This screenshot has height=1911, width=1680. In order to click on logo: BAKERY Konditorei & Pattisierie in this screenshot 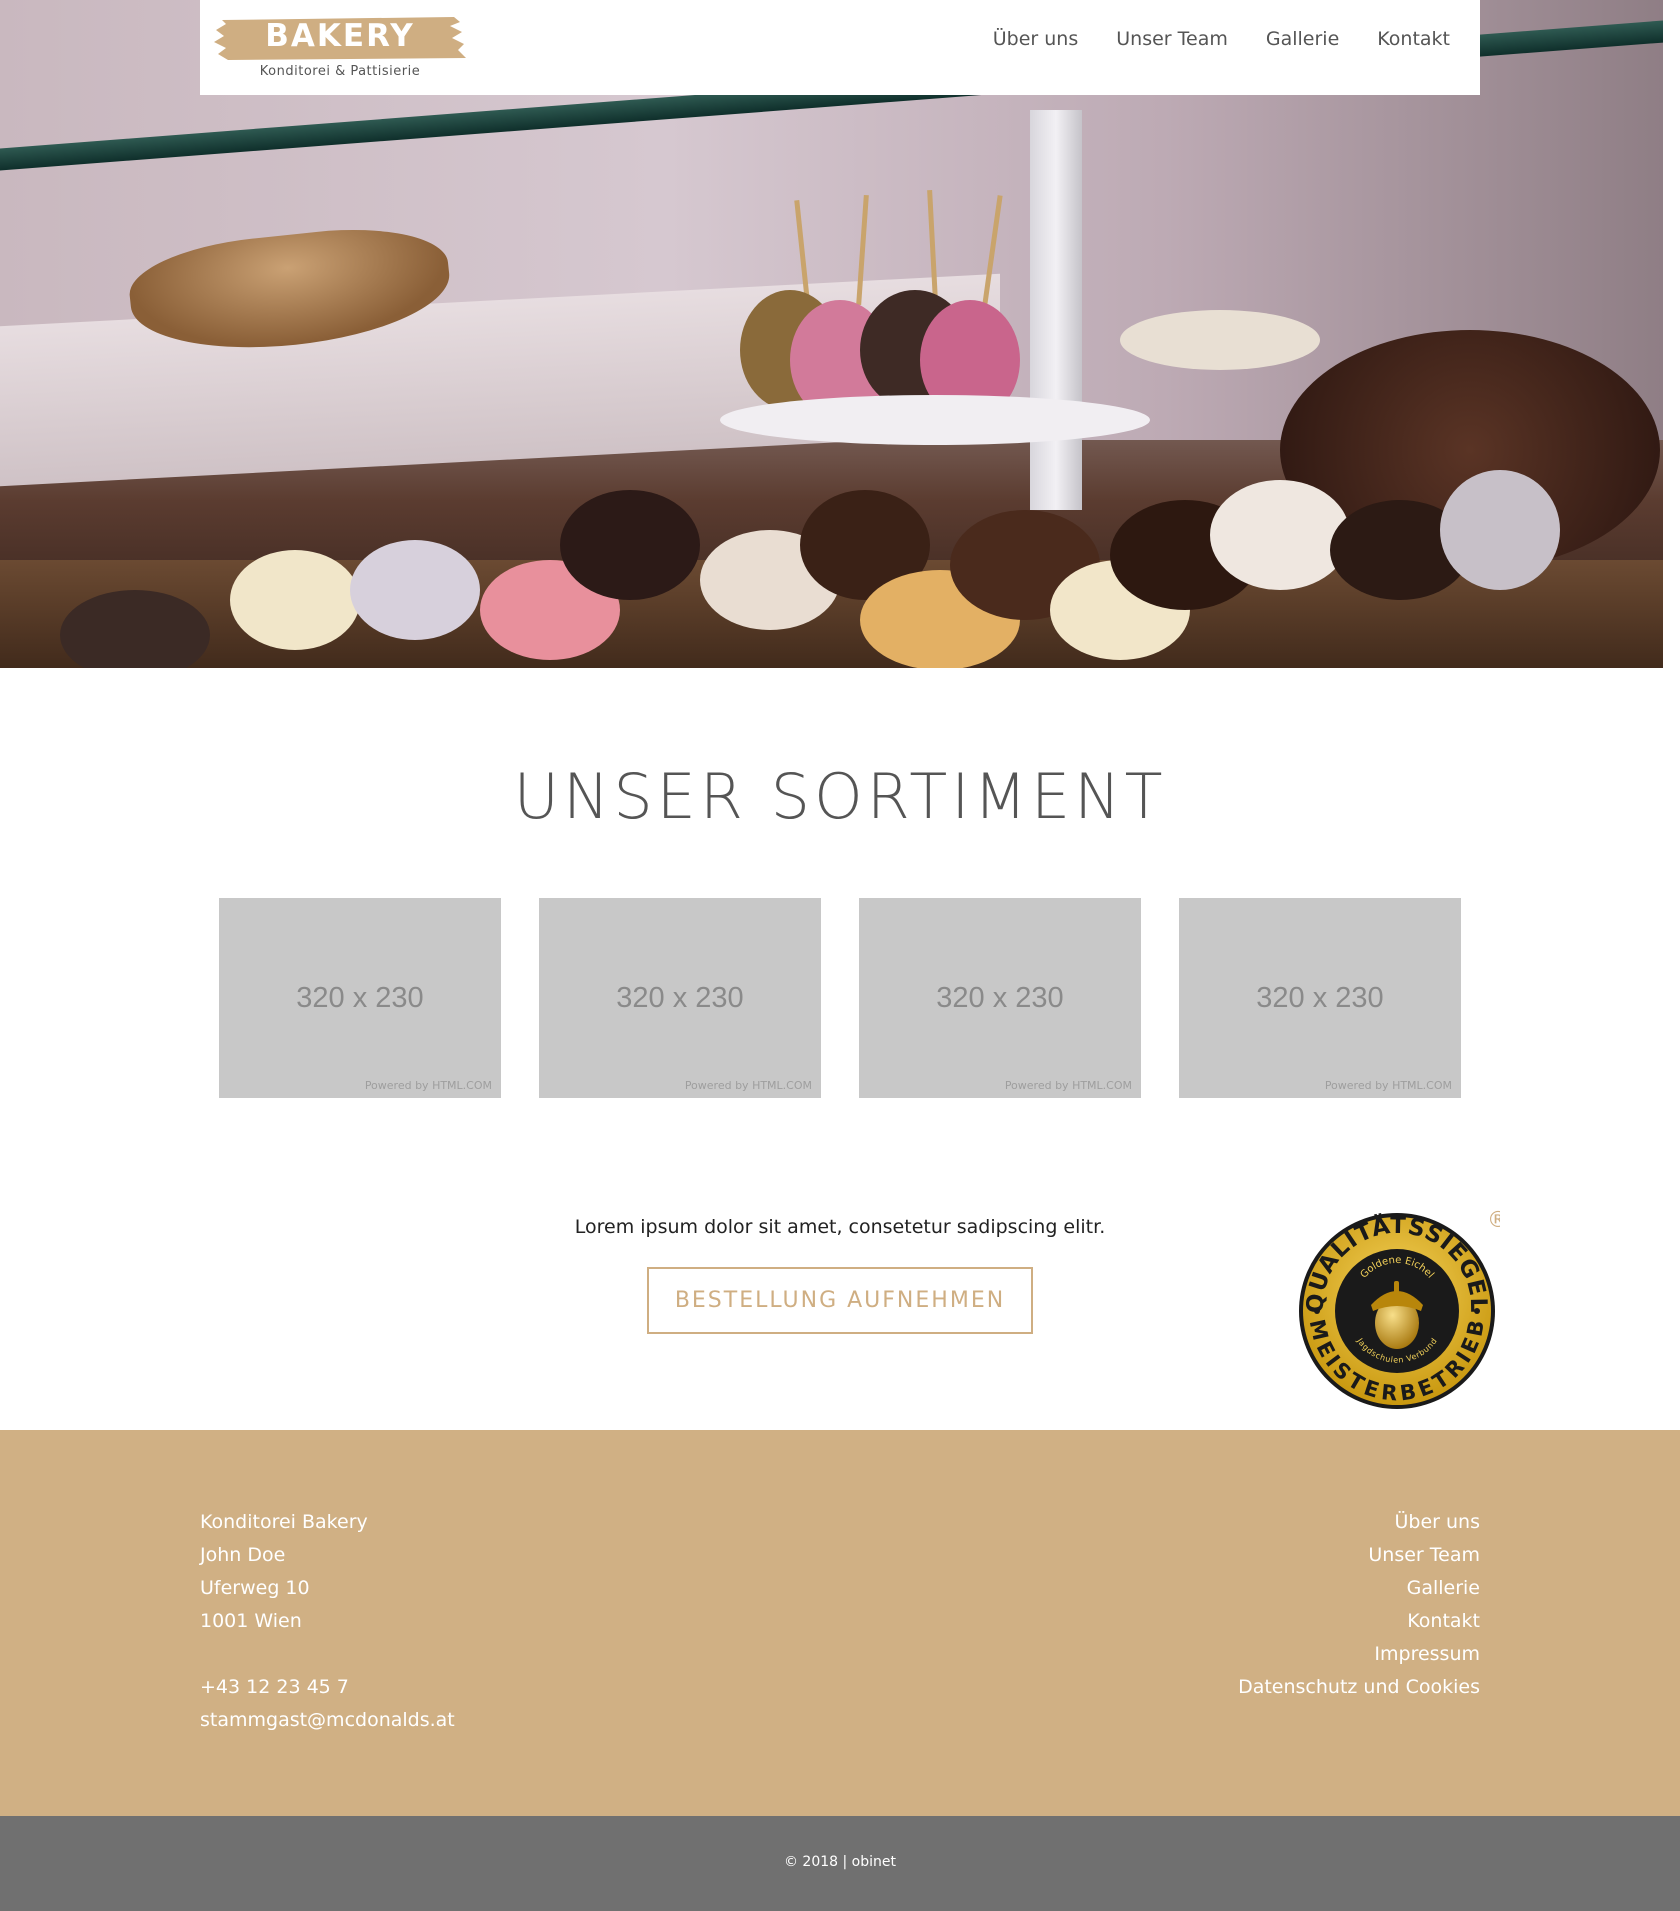, I will do `click(342, 49)`.